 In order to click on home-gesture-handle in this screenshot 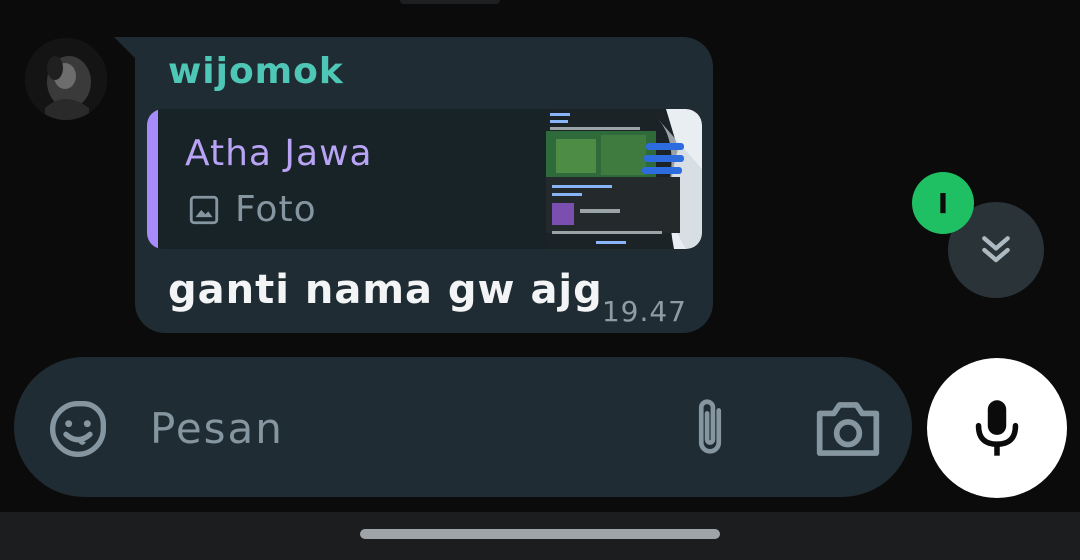, I will do `click(540, 534)`.